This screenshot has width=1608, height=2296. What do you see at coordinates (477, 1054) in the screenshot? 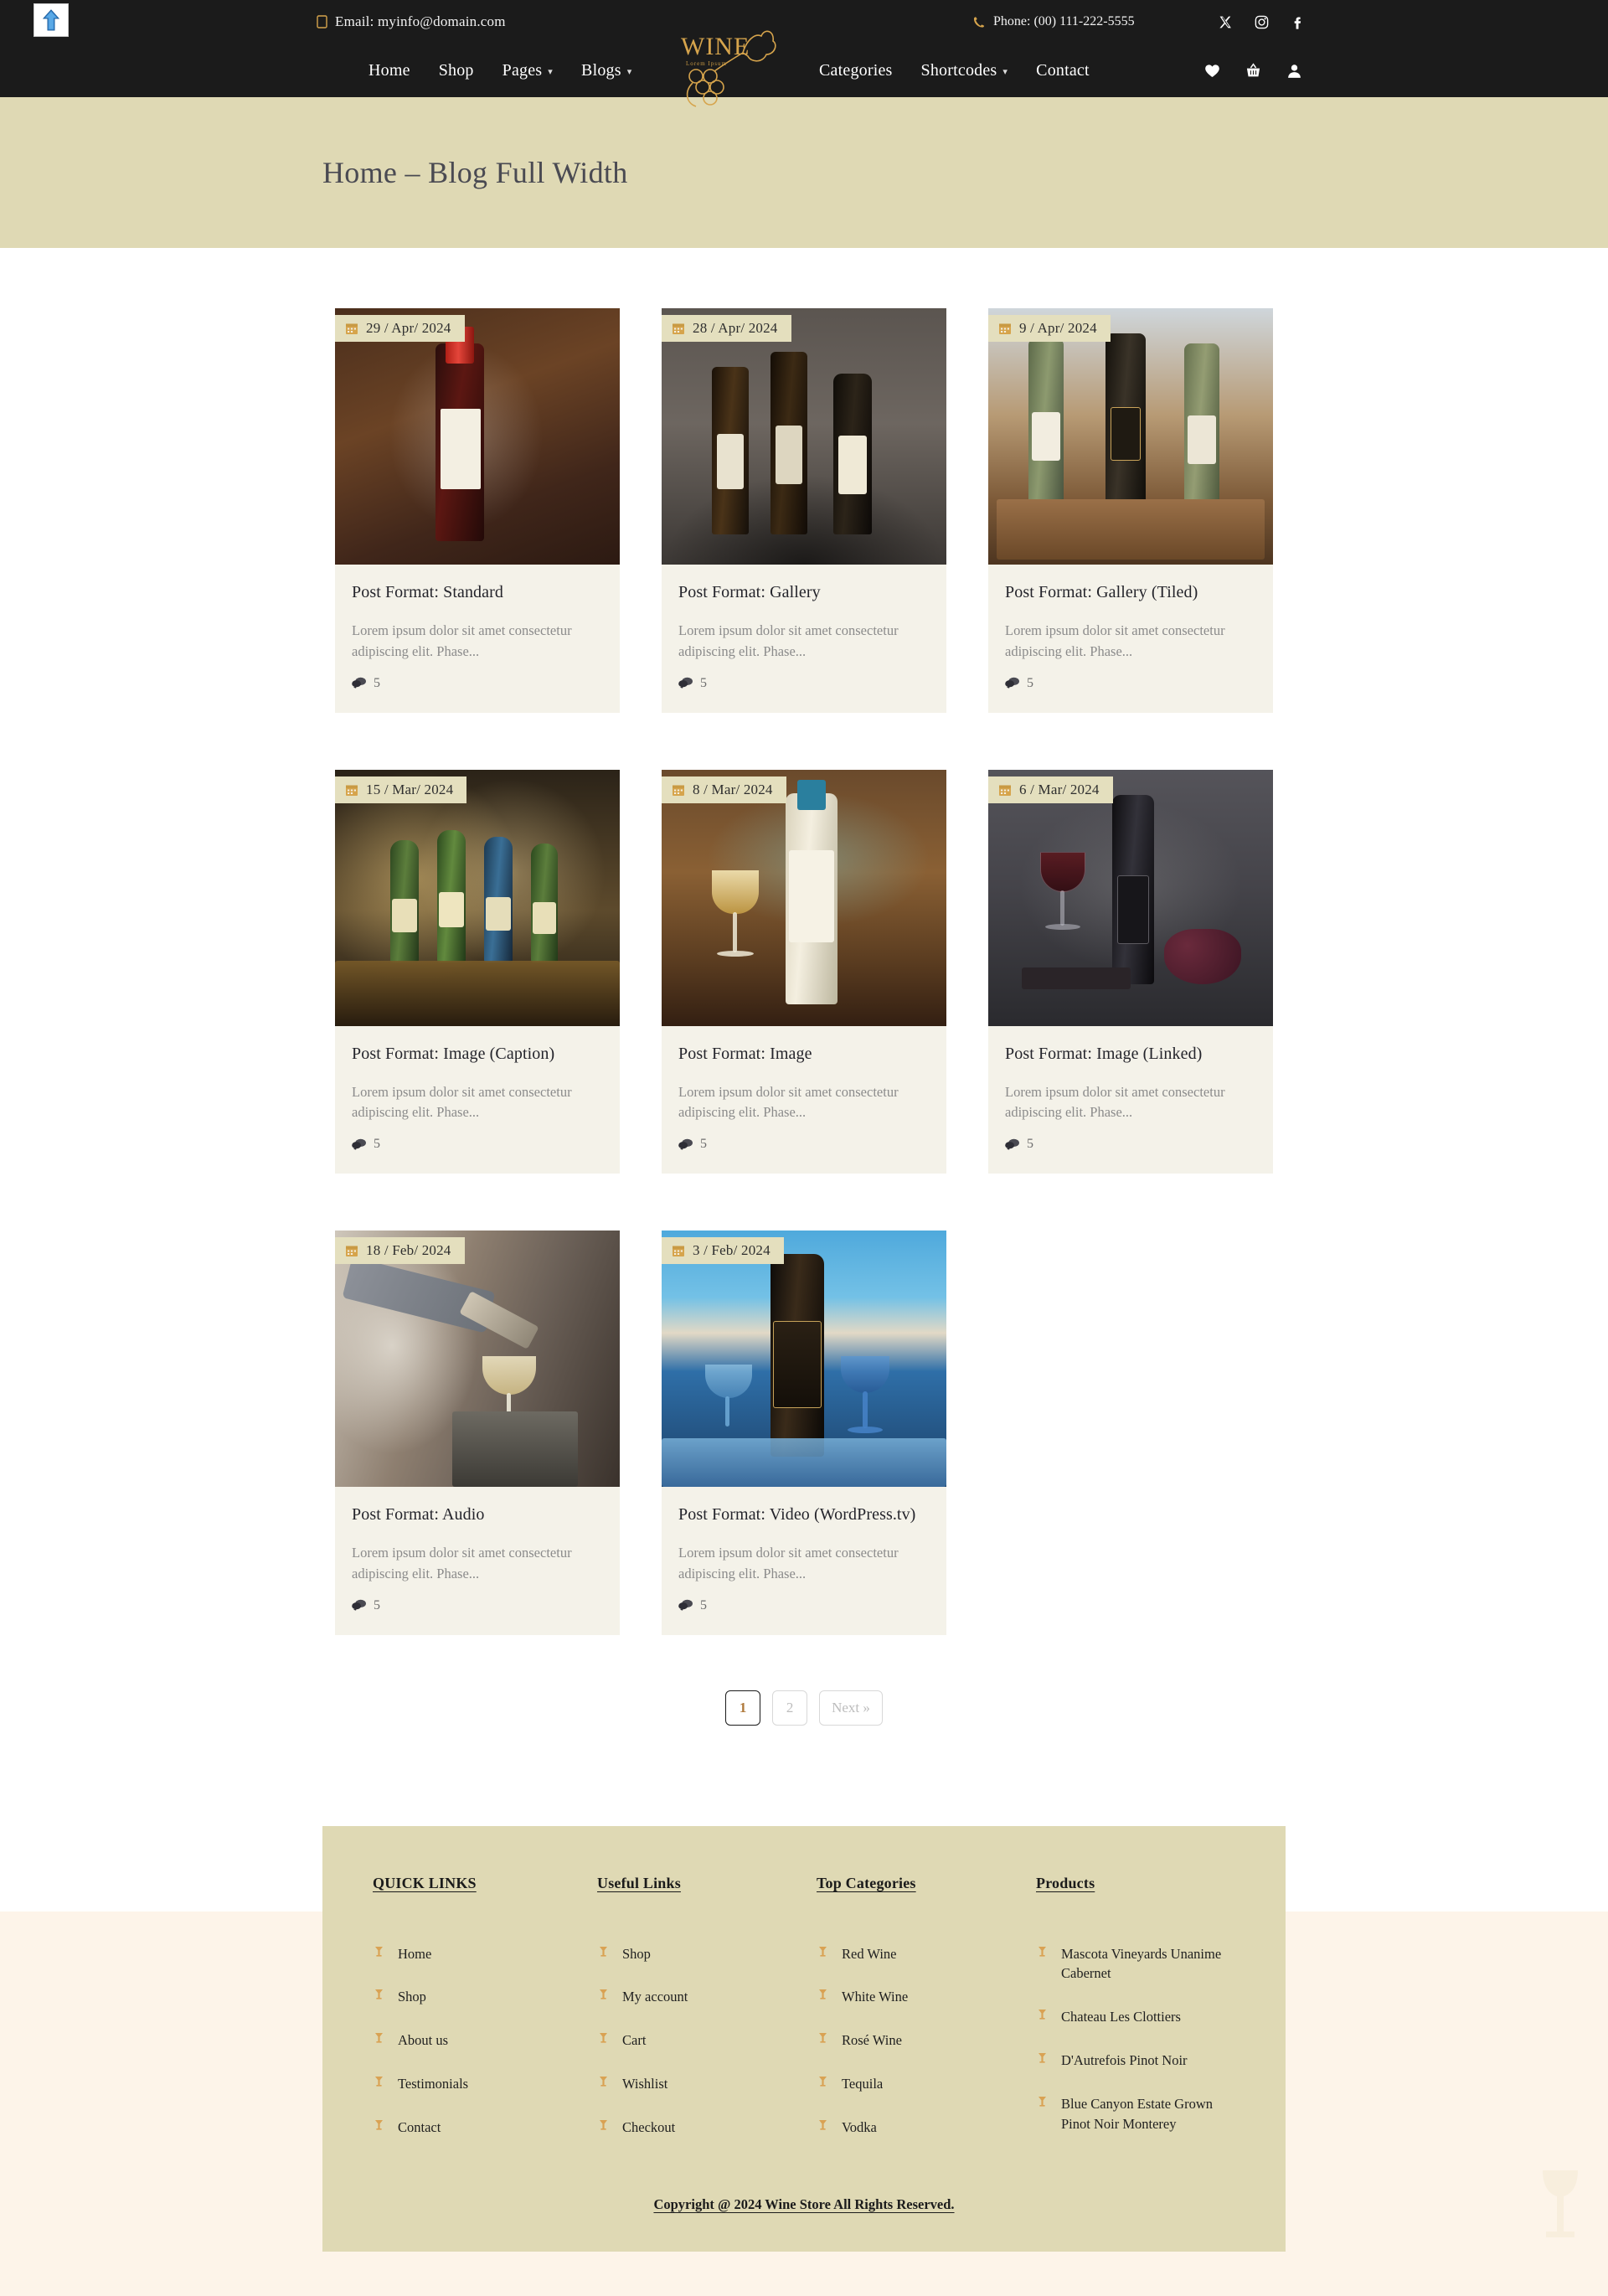
I see `post-title: Post Format: Image (Caption)` at bounding box center [477, 1054].